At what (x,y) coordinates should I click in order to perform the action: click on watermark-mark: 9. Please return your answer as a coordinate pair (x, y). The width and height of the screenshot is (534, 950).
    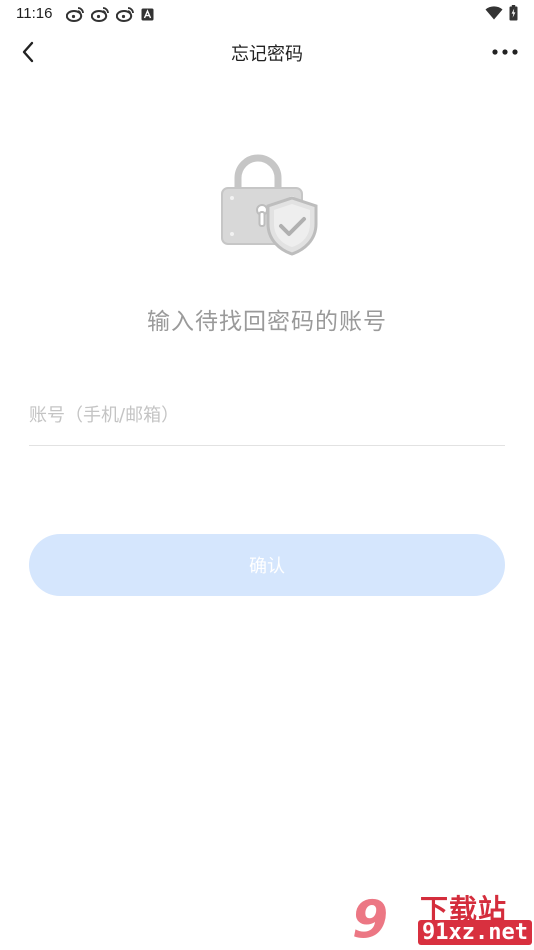
    Looking at the image, I should click on (370, 920).